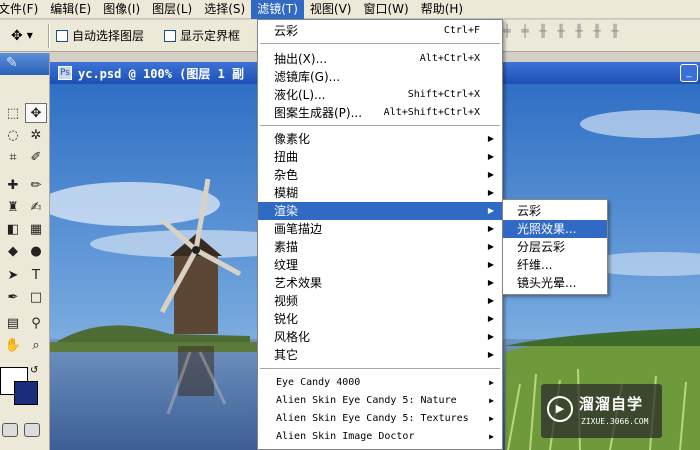  What do you see at coordinates (380, 319) in the screenshot?
I see `menu-item-sharpen: 锐化 ▶` at bounding box center [380, 319].